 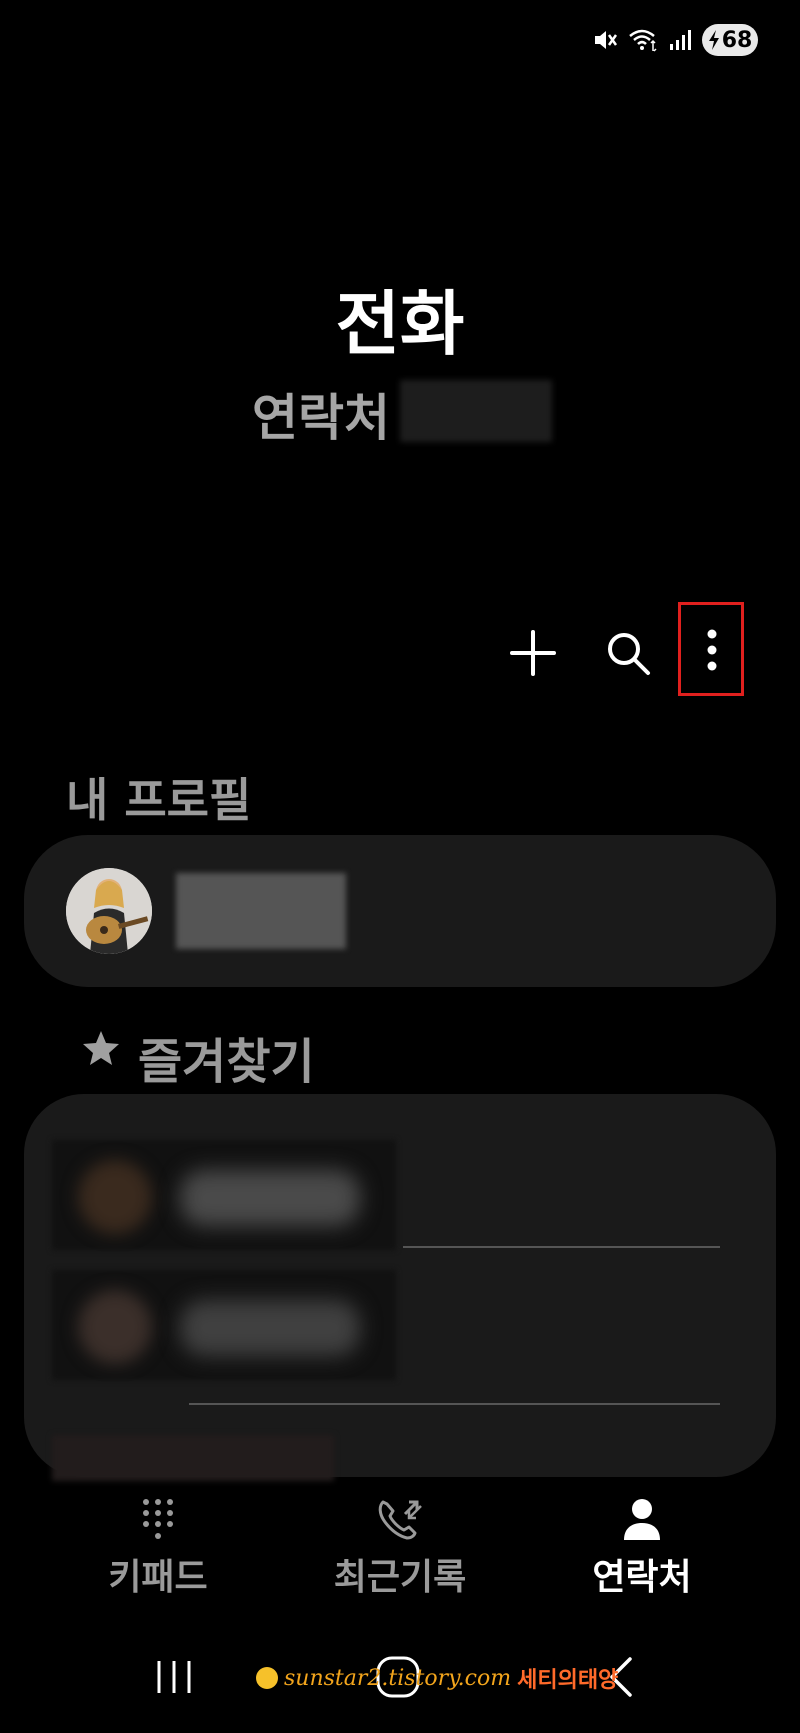 I want to click on star-icon, so click(x=101, y=1050).